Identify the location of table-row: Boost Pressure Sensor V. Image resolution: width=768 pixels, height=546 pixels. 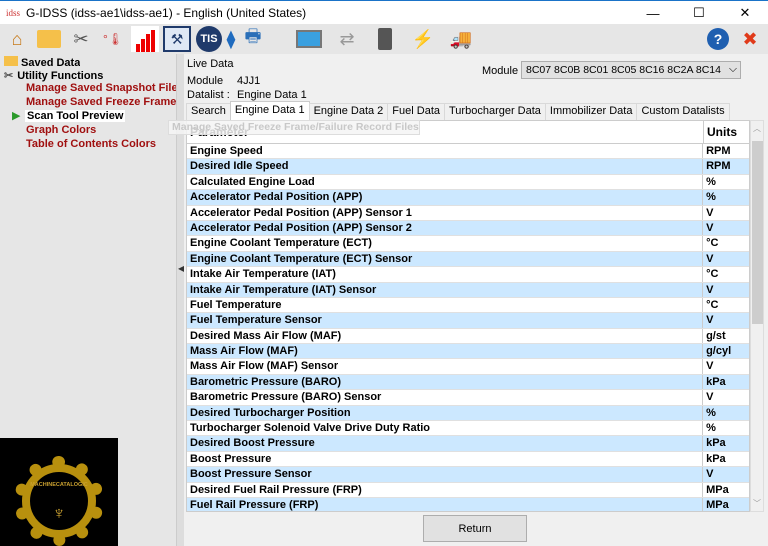
(468, 475).